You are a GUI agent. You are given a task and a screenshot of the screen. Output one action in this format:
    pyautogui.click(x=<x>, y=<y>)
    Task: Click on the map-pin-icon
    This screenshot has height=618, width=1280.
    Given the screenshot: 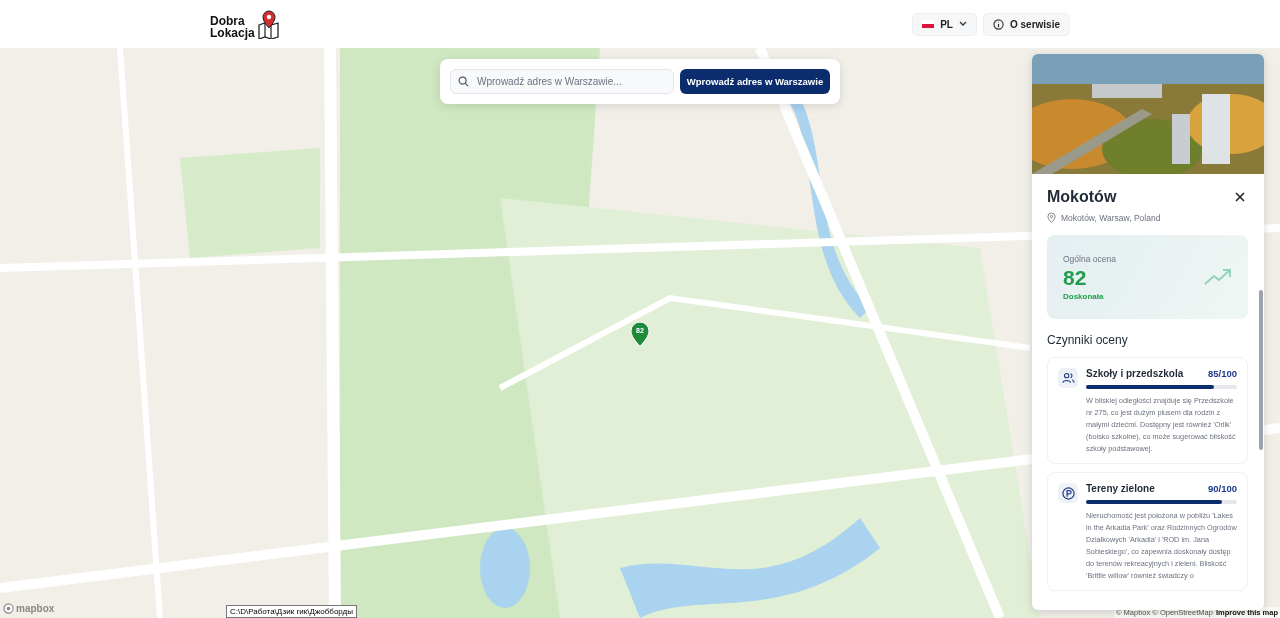 What is the action you would take?
    pyautogui.click(x=268, y=24)
    